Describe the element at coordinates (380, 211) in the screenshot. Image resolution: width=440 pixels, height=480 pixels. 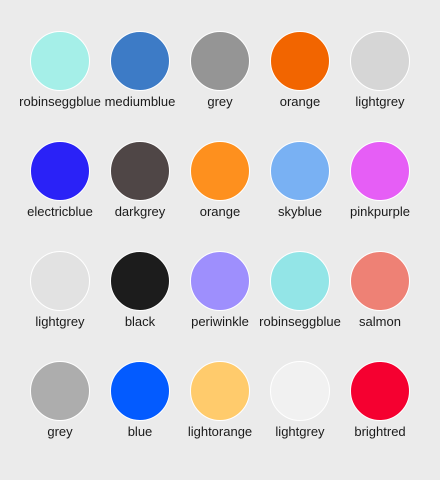
I see `swatch-label: pinkpurple` at that location.